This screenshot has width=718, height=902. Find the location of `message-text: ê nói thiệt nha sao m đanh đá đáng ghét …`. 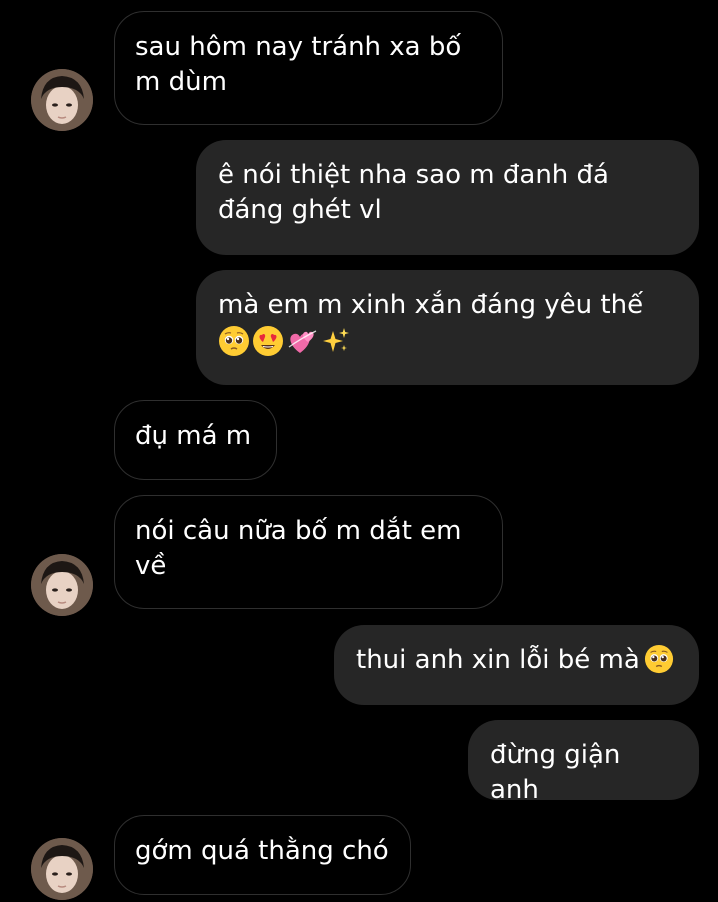

message-text: ê nói thiệt nha sao m đanh đá đáng ghét … is located at coordinates (413, 192).